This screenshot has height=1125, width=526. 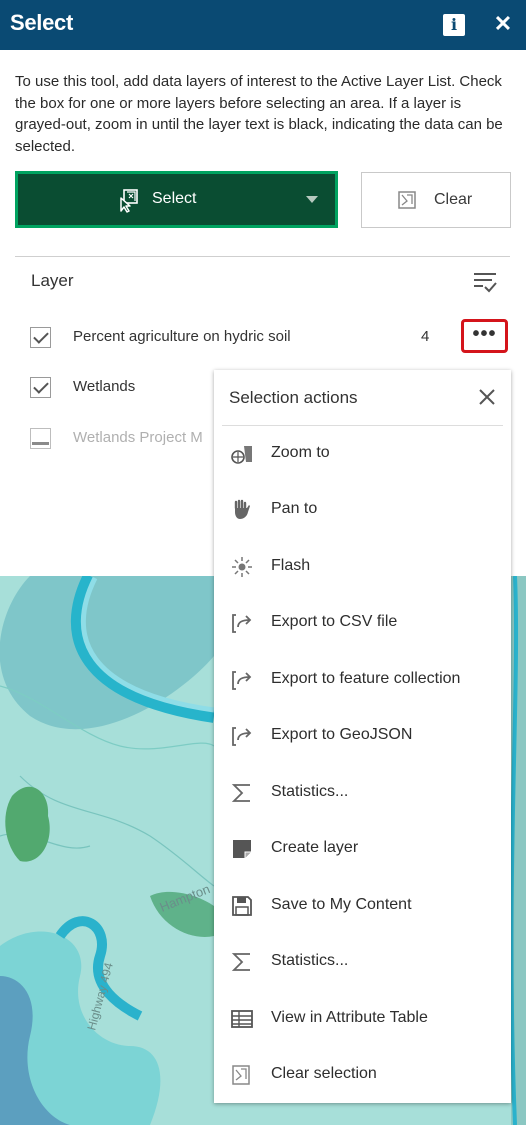 What do you see at coordinates (104, 386) in the screenshot?
I see `layer-name: Wetlands` at bounding box center [104, 386].